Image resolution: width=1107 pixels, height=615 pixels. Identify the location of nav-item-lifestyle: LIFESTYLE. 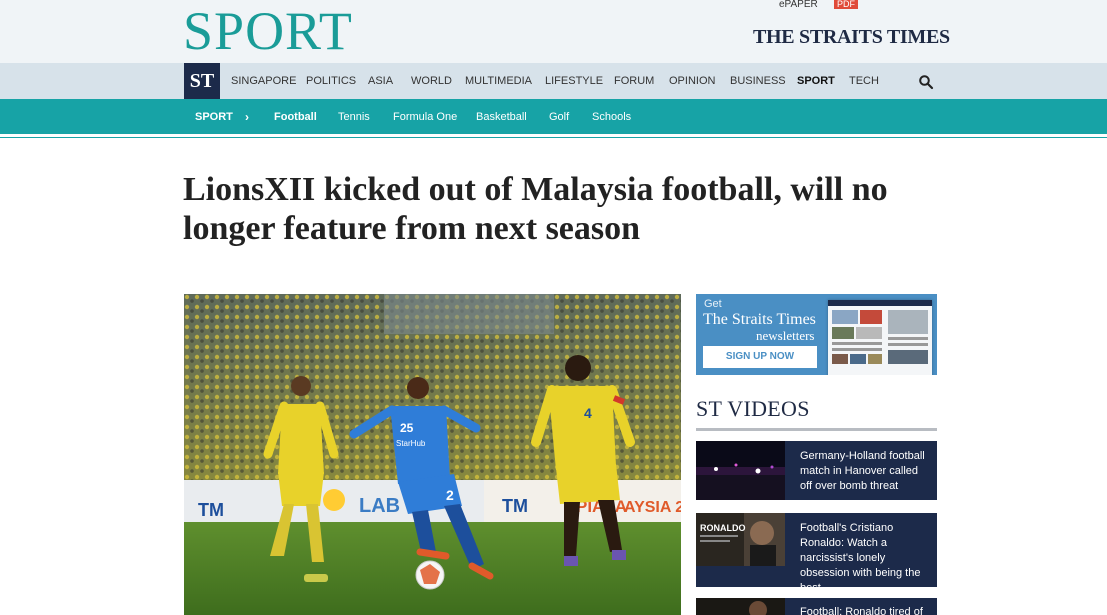
(574, 81).